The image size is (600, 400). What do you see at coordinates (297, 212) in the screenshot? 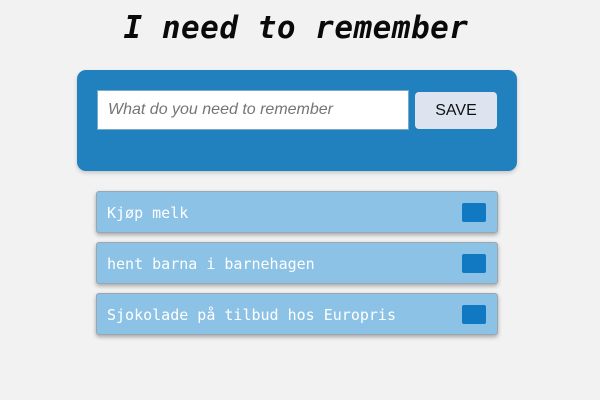
I see `list-item: Kjøp melk` at bounding box center [297, 212].